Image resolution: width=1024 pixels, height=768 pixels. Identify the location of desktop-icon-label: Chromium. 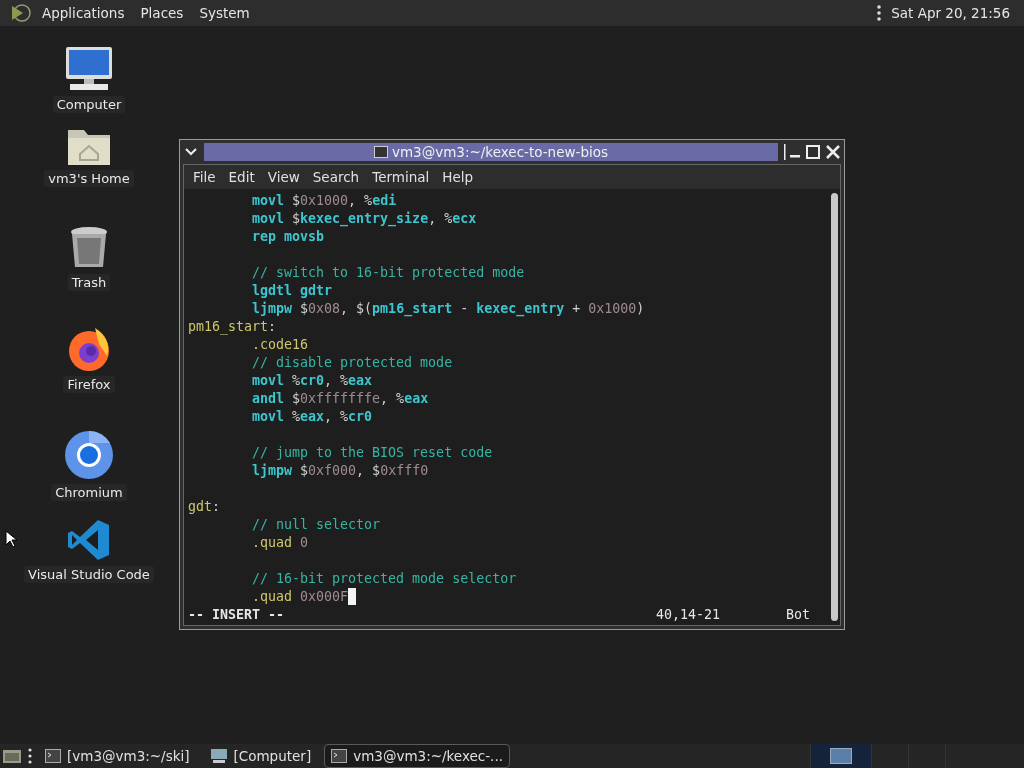
(89, 492).